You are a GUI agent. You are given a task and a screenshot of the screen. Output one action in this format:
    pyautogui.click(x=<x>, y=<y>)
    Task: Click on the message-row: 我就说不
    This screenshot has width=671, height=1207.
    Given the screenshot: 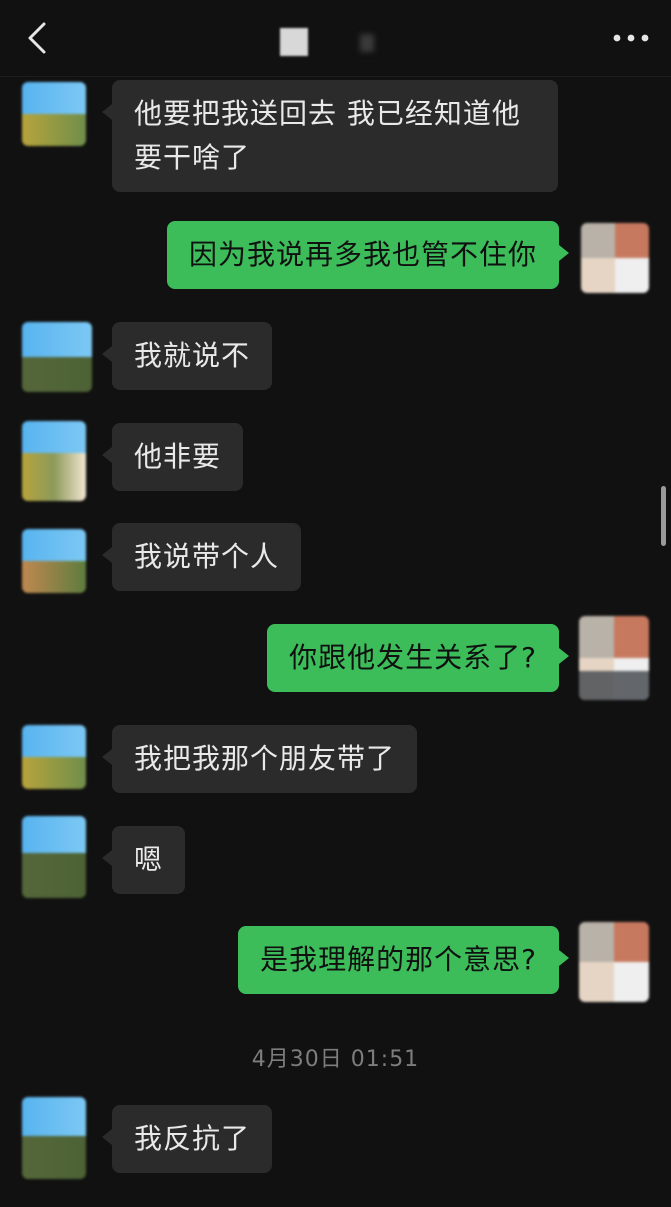 What is the action you would take?
    pyautogui.click(x=335, y=358)
    